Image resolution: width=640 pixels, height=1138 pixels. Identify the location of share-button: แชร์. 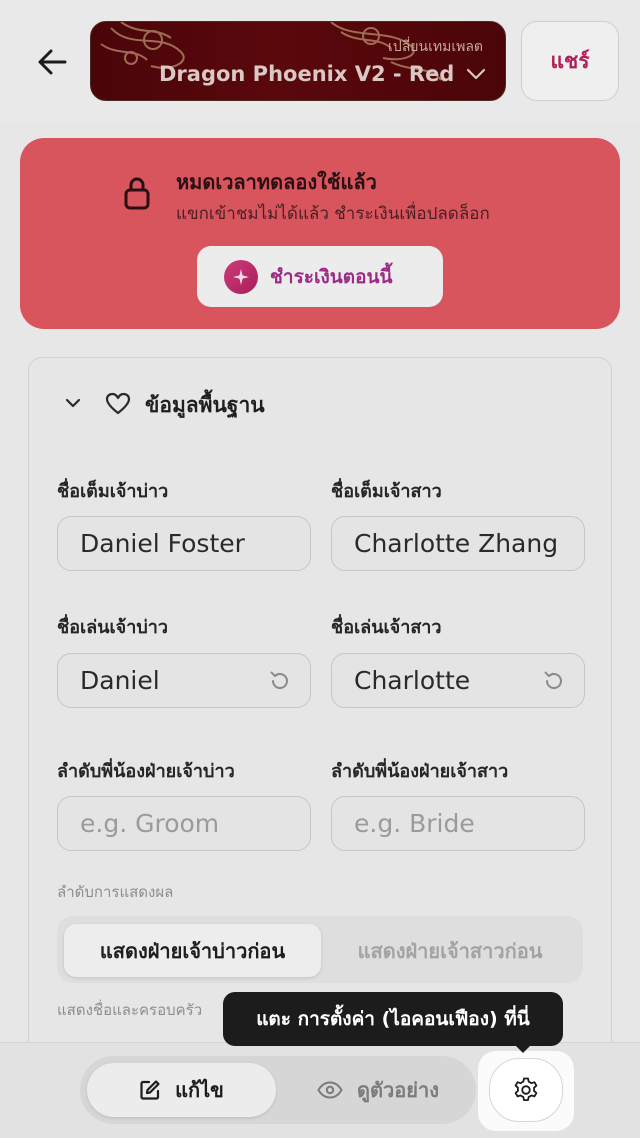
(570, 61).